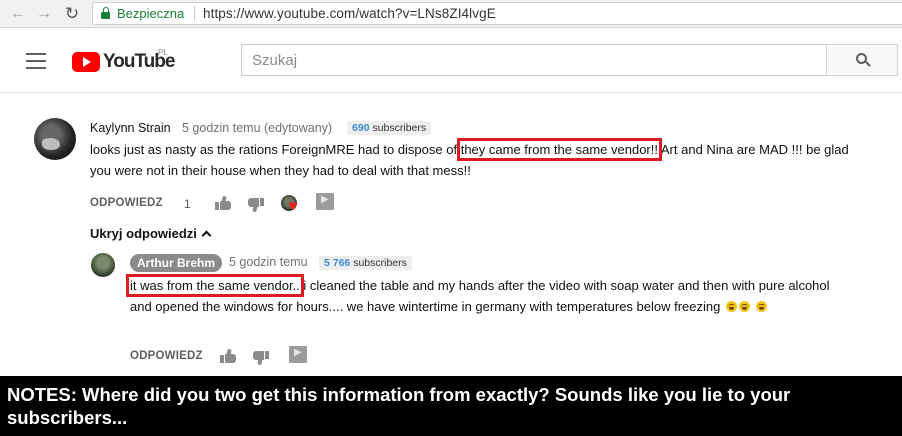  What do you see at coordinates (361, 128) in the screenshot?
I see `subscribers-count: 690` at bounding box center [361, 128].